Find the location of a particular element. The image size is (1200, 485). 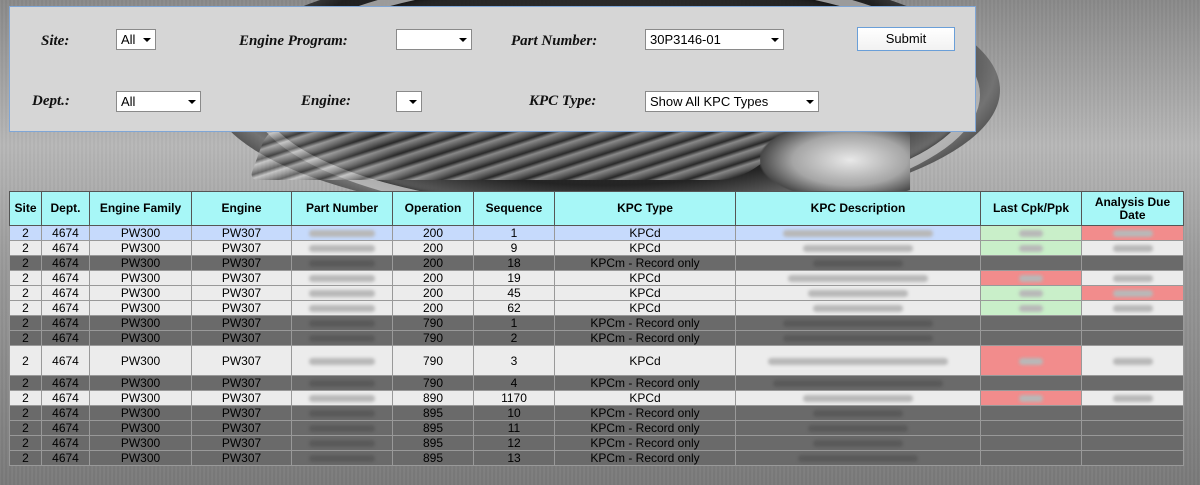

col-header-sequence: Sequence is located at coordinates (514, 208).